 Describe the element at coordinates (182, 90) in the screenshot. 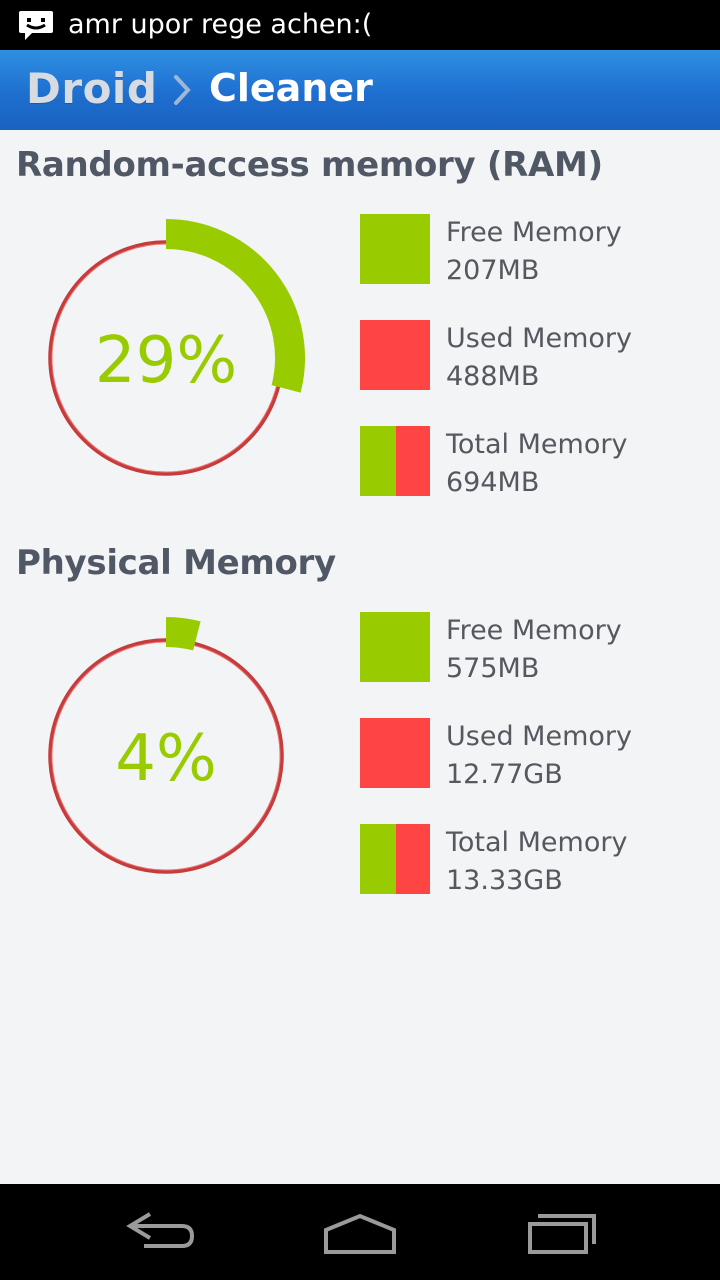

I see `chevron-right-icon` at that location.